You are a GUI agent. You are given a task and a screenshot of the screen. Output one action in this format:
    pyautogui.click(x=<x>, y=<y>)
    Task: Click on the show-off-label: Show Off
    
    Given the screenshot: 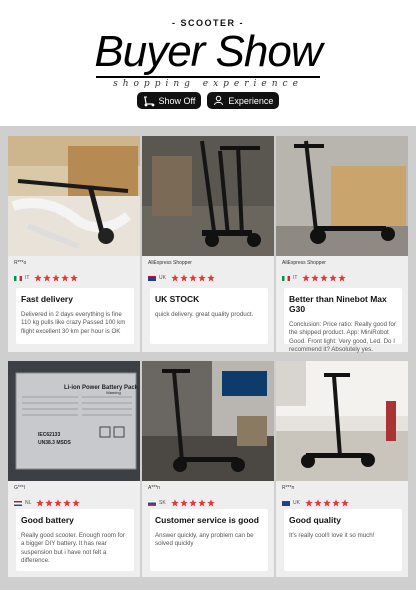 What is the action you would take?
    pyautogui.click(x=177, y=100)
    